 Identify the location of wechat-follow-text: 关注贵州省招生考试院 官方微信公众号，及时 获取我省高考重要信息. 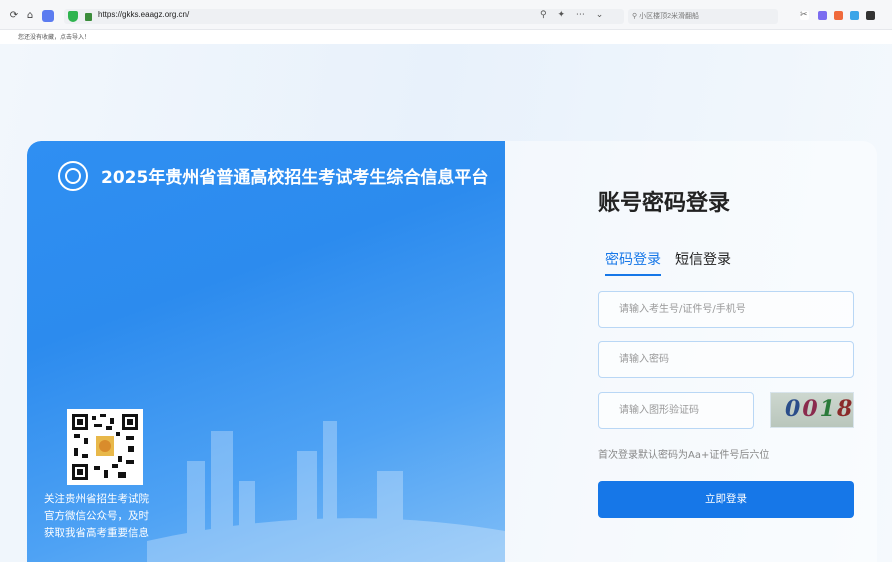
(114, 516).